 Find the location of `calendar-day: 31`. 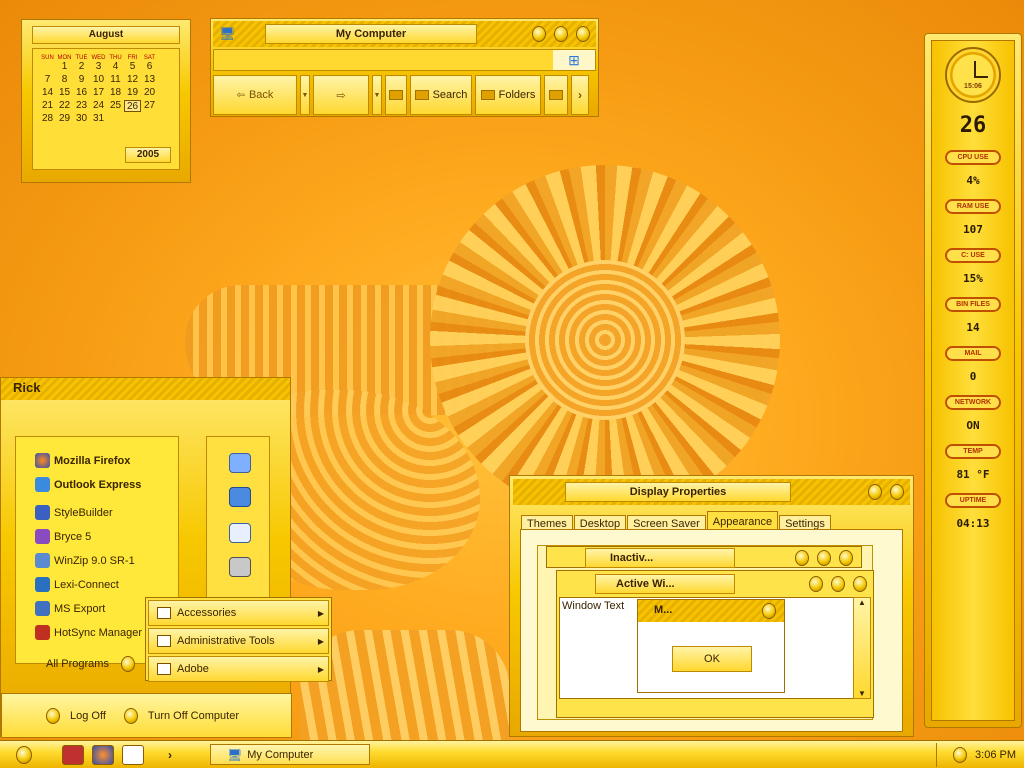

calendar-day: 31 is located at coordinates (98, 119).